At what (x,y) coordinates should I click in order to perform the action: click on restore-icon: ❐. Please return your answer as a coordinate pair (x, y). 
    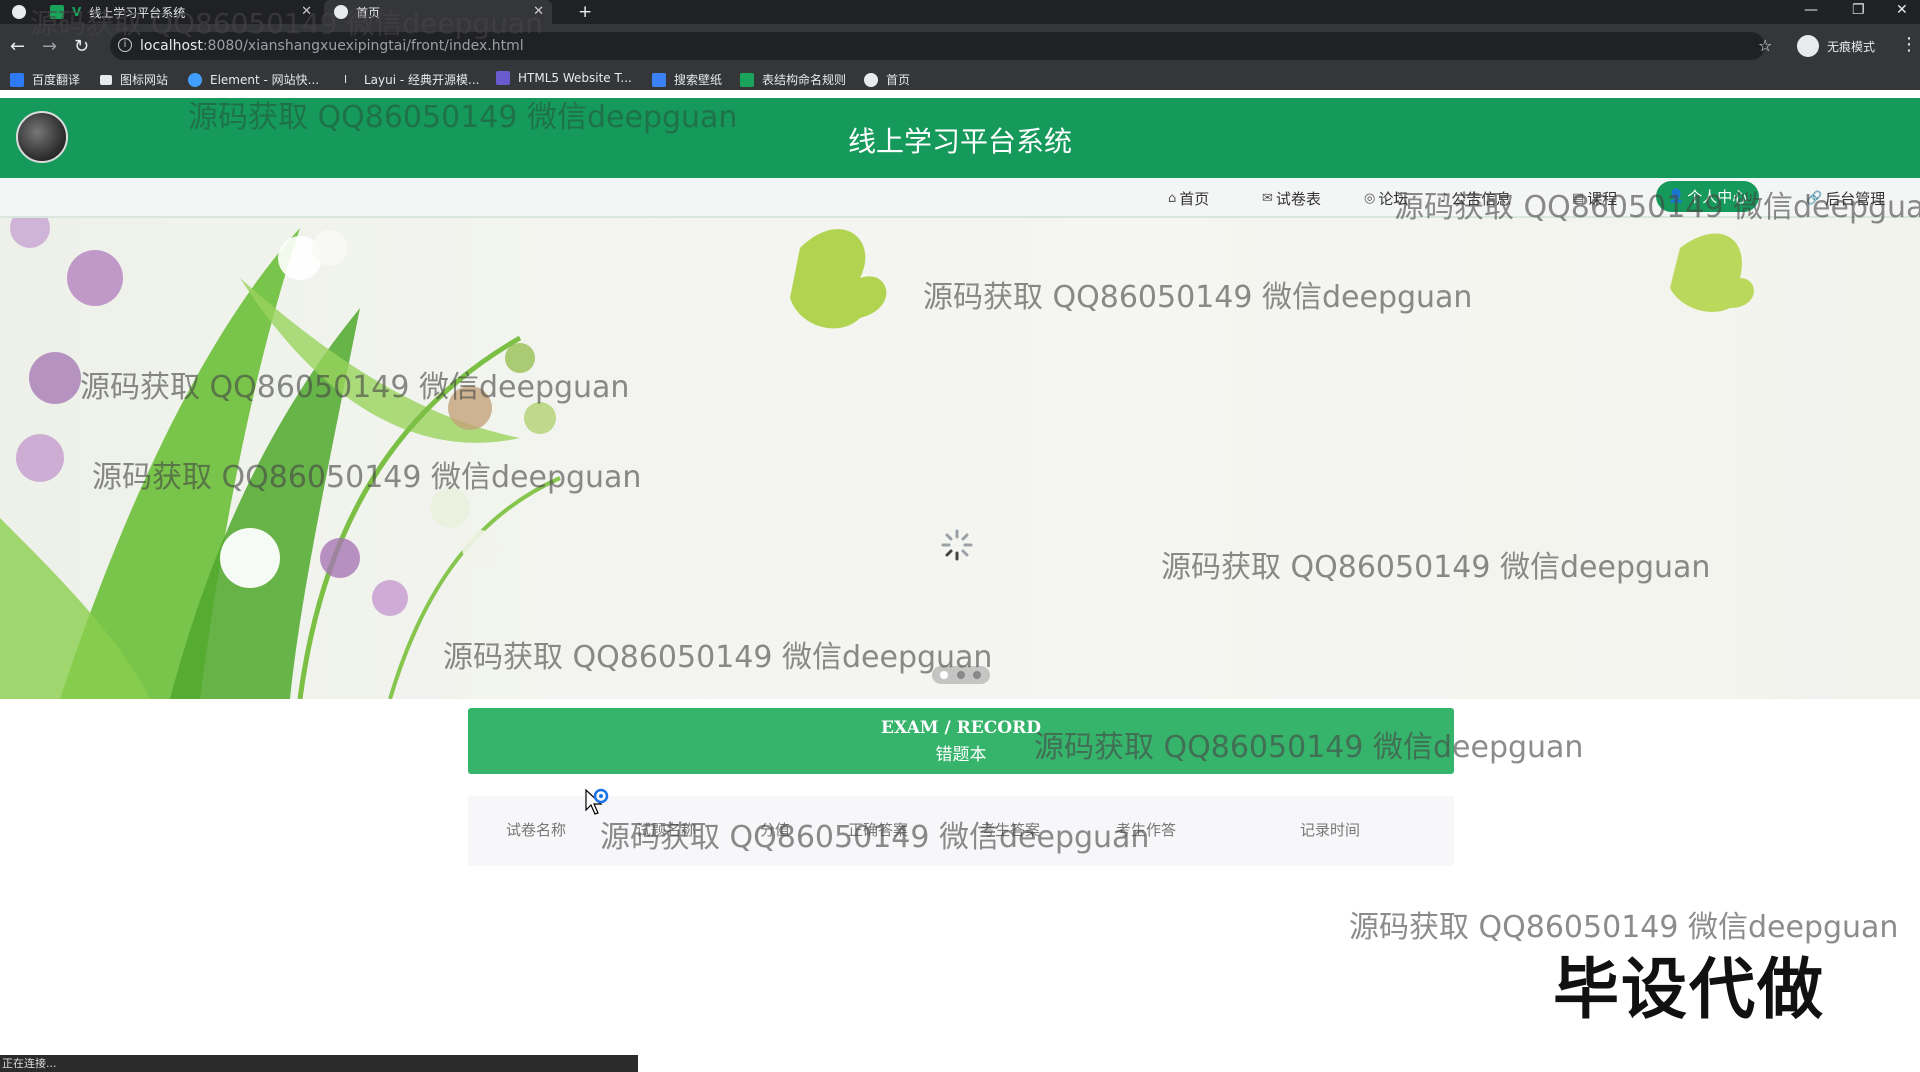
    Looking at the image, I should click on (1858, 10).